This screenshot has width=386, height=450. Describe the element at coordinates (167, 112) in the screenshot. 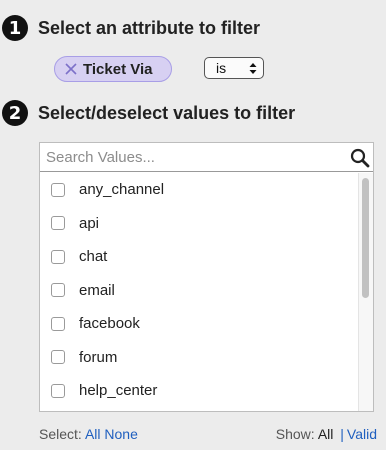

I see `step-title: Select/deselect values to filter` at that location.